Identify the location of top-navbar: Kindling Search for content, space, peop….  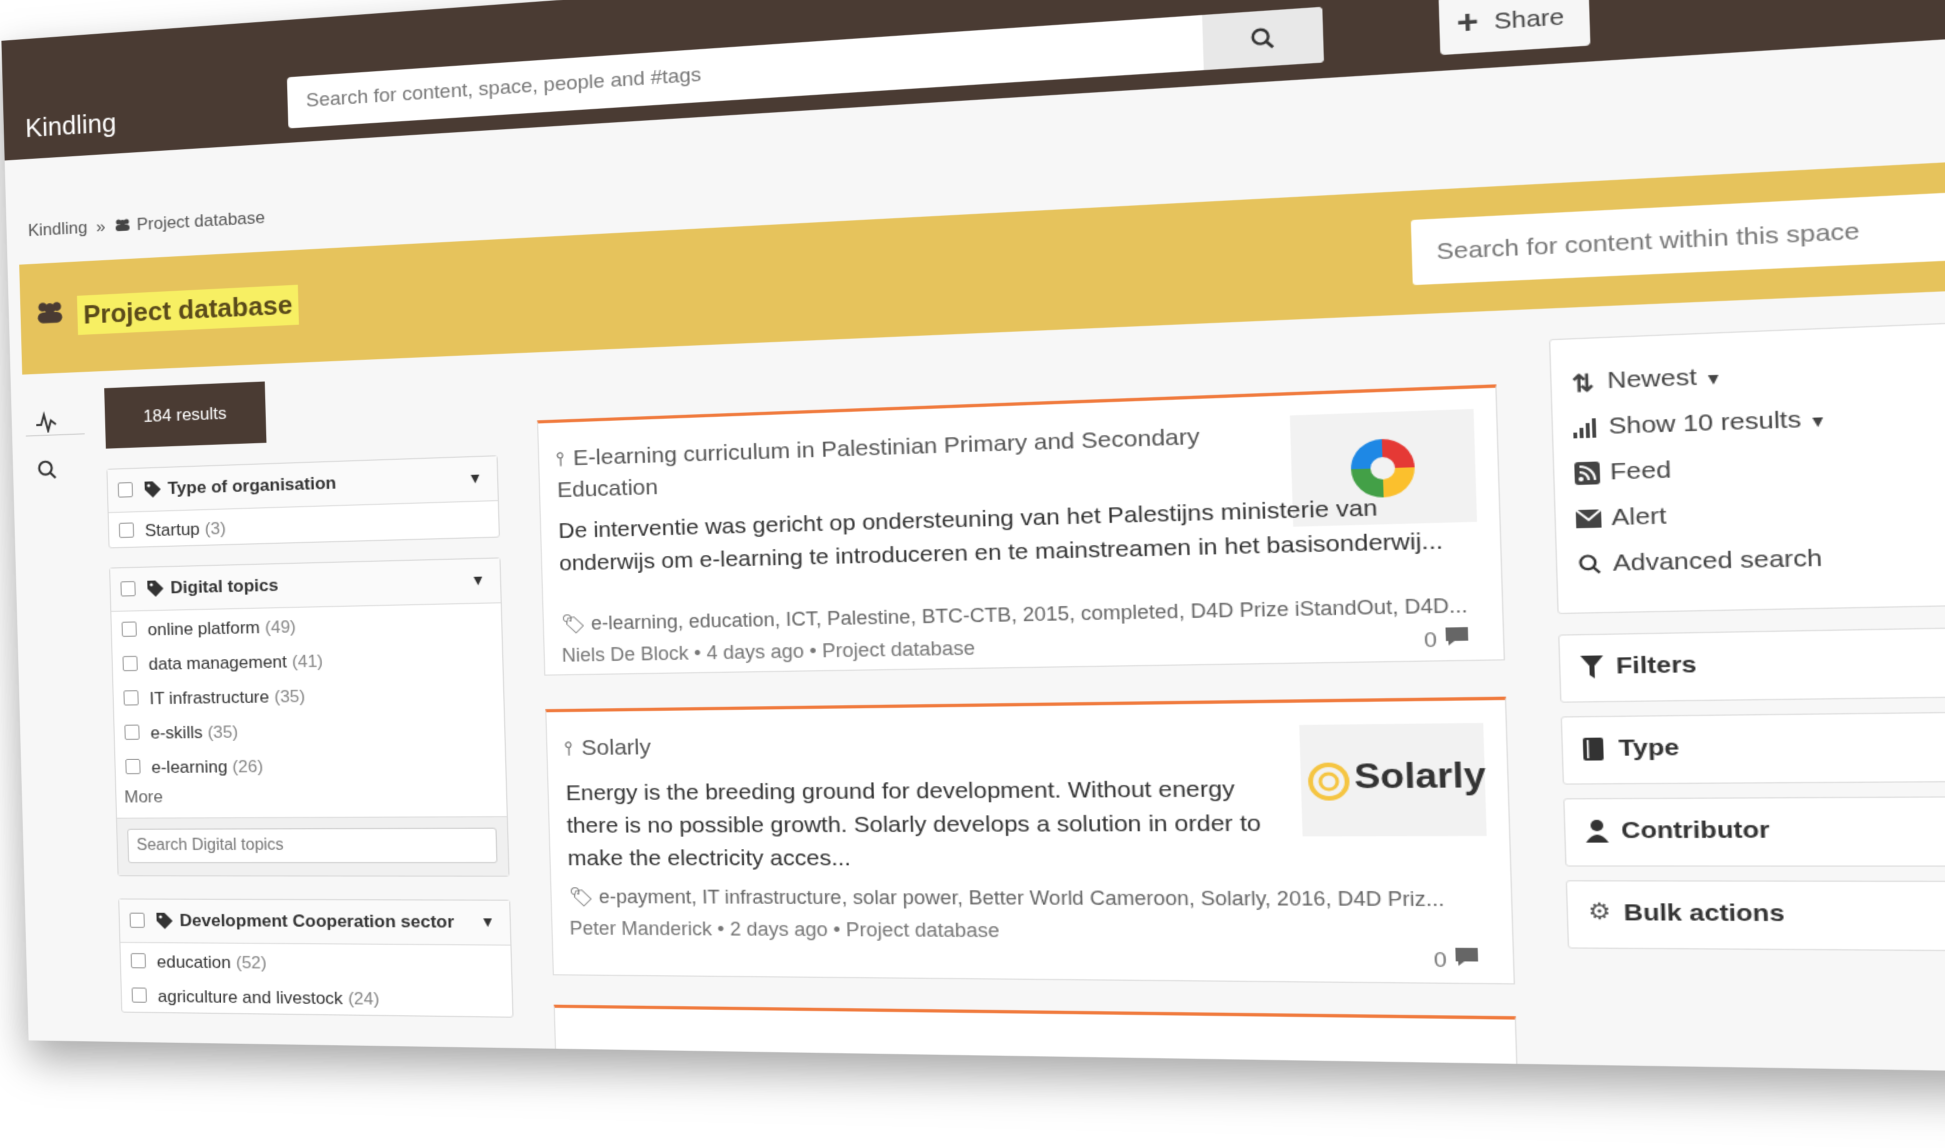
(973, 80).